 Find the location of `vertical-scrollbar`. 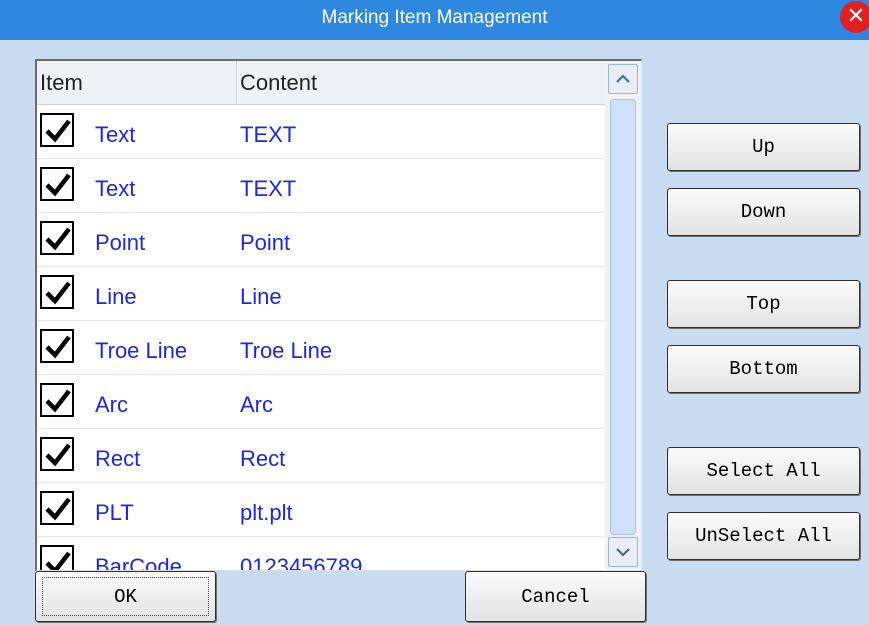

vertical-scrollbar is located at coordinates (623, 315).